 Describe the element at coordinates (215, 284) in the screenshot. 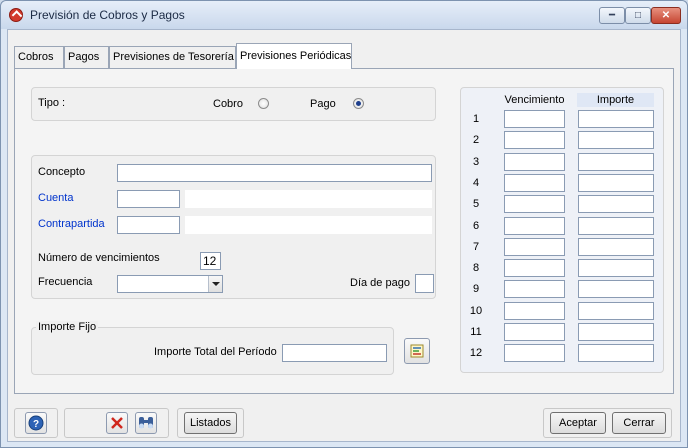

I see `chevron-down-icon` at that location.